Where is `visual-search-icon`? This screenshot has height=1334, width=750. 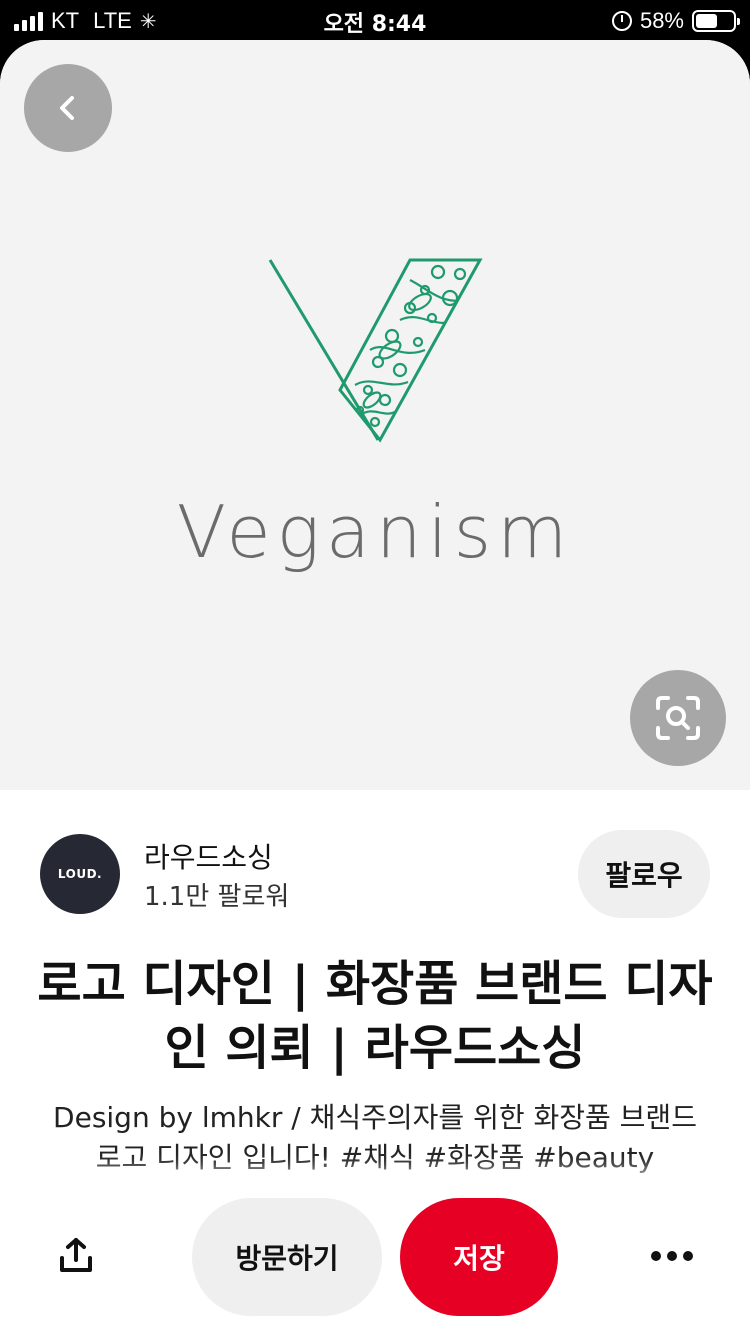 visual-search-icon is located at coordinates (678, 718).